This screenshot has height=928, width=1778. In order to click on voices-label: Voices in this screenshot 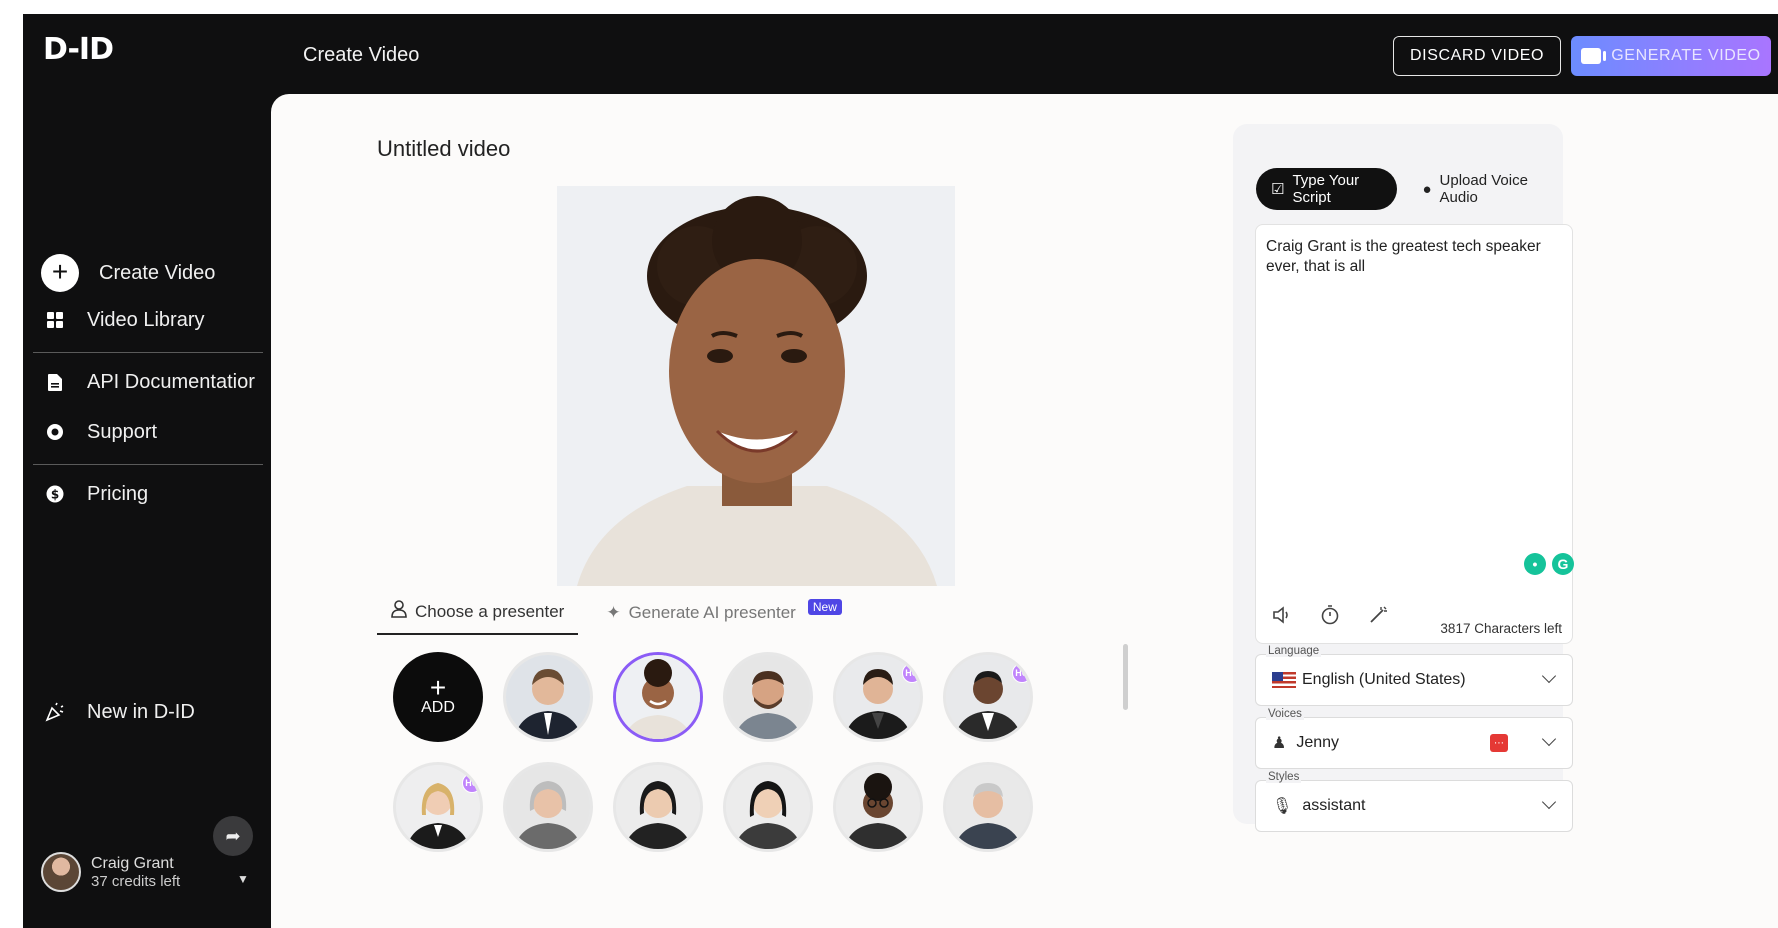, I will do `click(1285, 714)`.